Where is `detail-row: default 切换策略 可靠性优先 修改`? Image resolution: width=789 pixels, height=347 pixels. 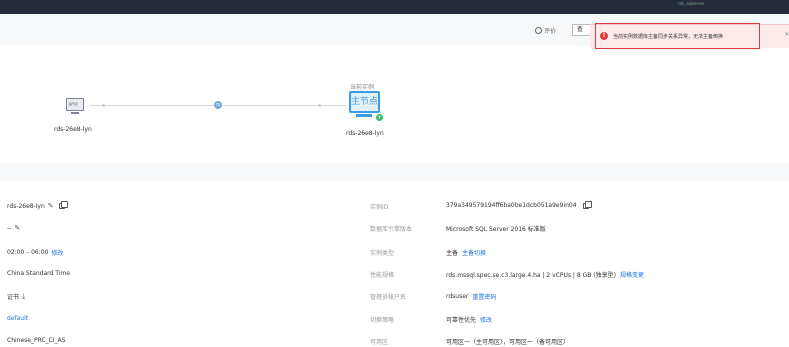
detail-row: default 切换策略 可靠性优先 修改 is located at coordinates (394, 321).